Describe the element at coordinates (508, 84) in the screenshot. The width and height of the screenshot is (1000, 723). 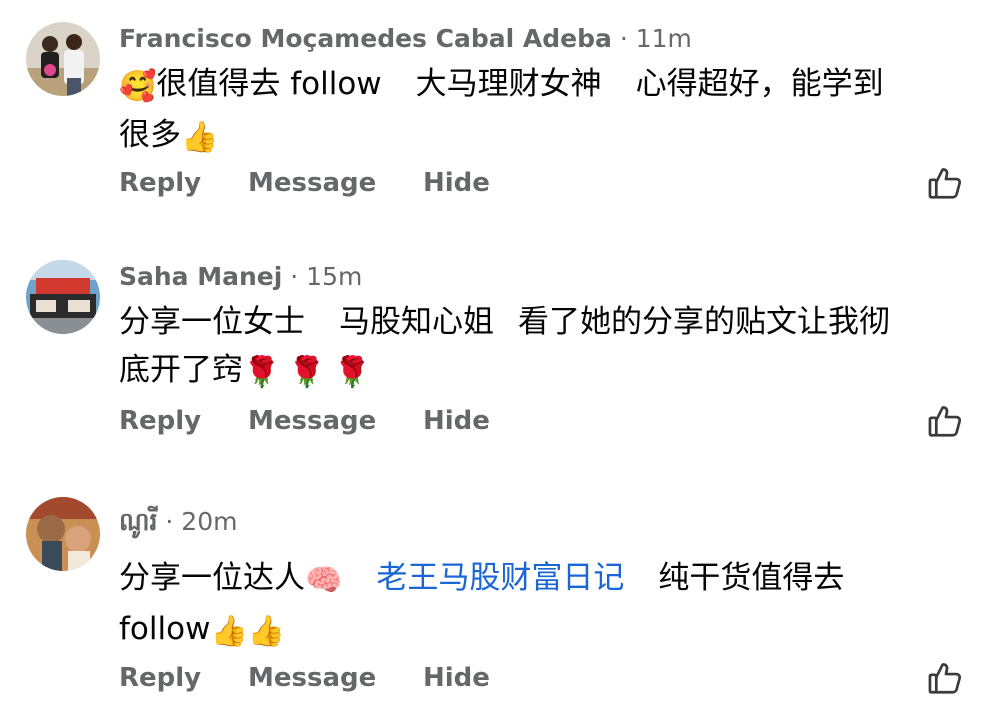
I see `comment-text: 大马理财女神` at that location.